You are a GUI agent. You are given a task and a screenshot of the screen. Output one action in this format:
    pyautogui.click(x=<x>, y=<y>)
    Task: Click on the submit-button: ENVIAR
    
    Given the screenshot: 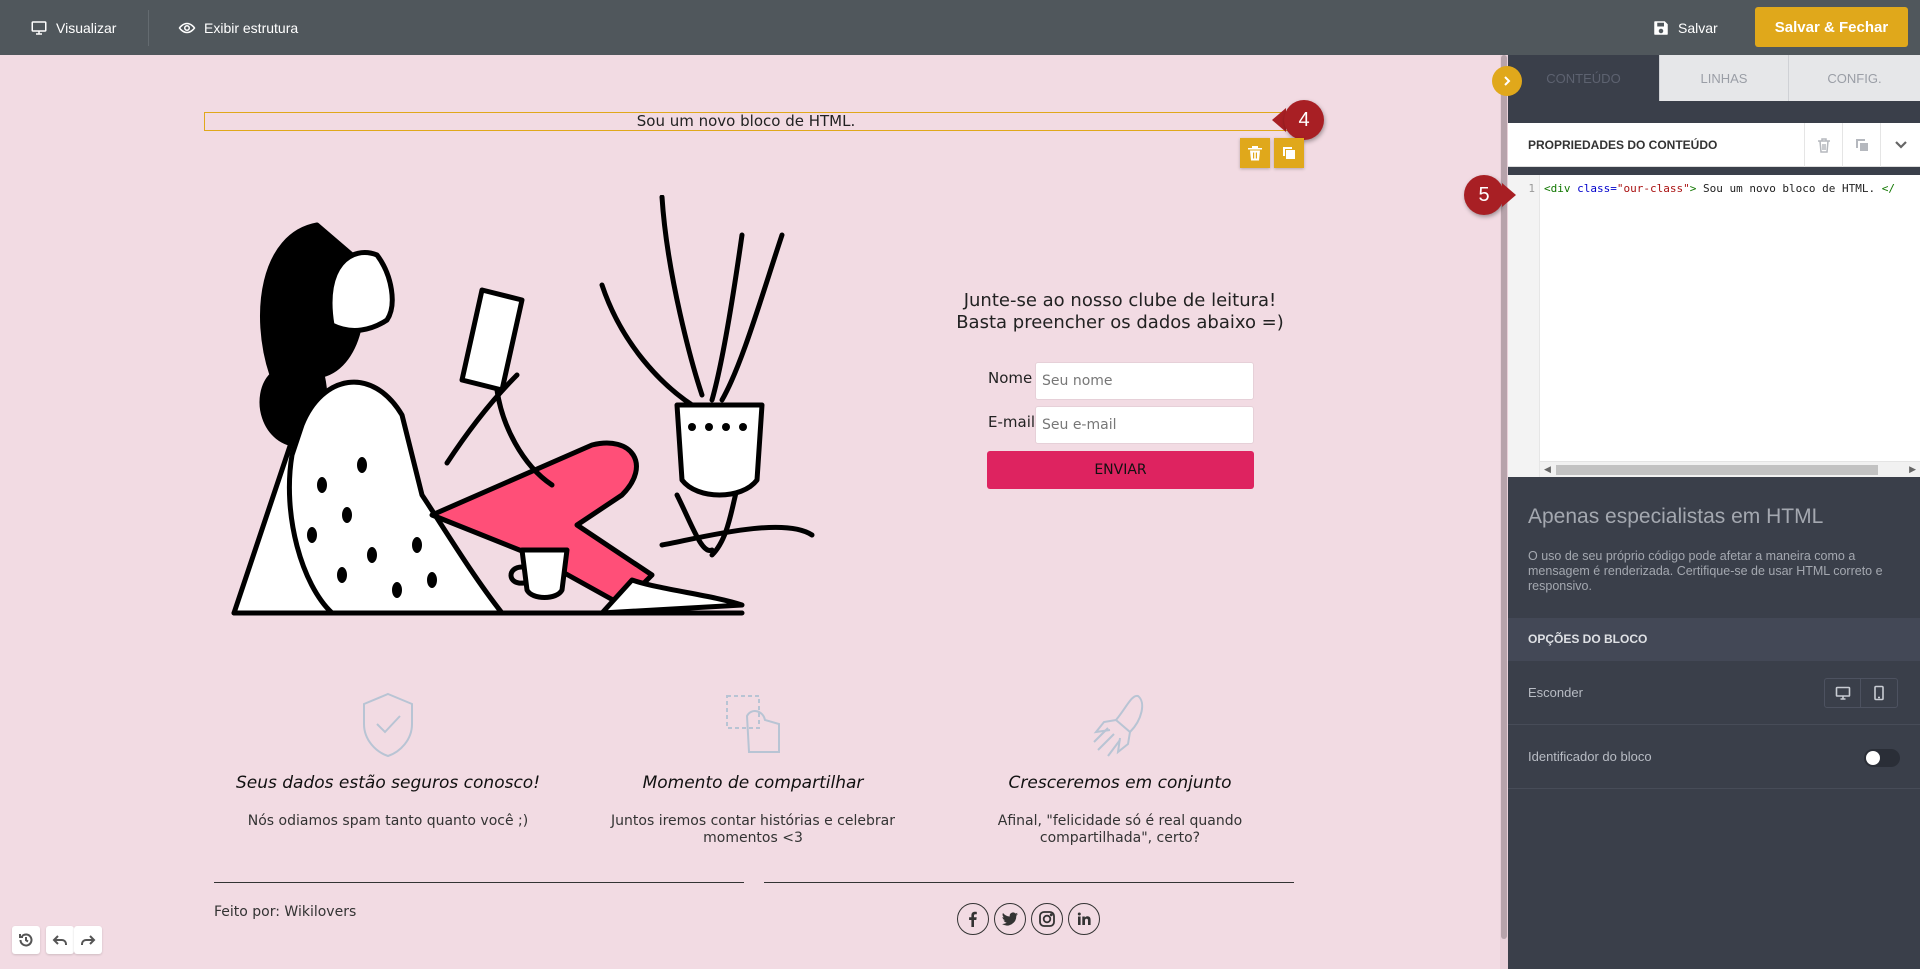 What is the action you would take?
    pyautogui.click(x=1120, y=470)
    